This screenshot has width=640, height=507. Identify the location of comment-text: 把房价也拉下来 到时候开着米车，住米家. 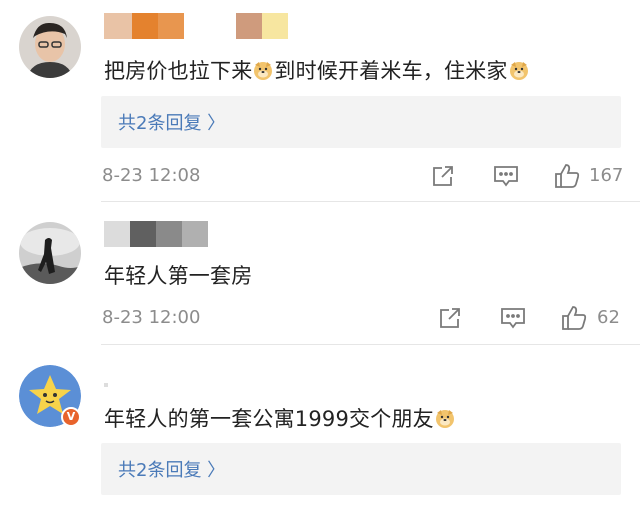
(317, 70).